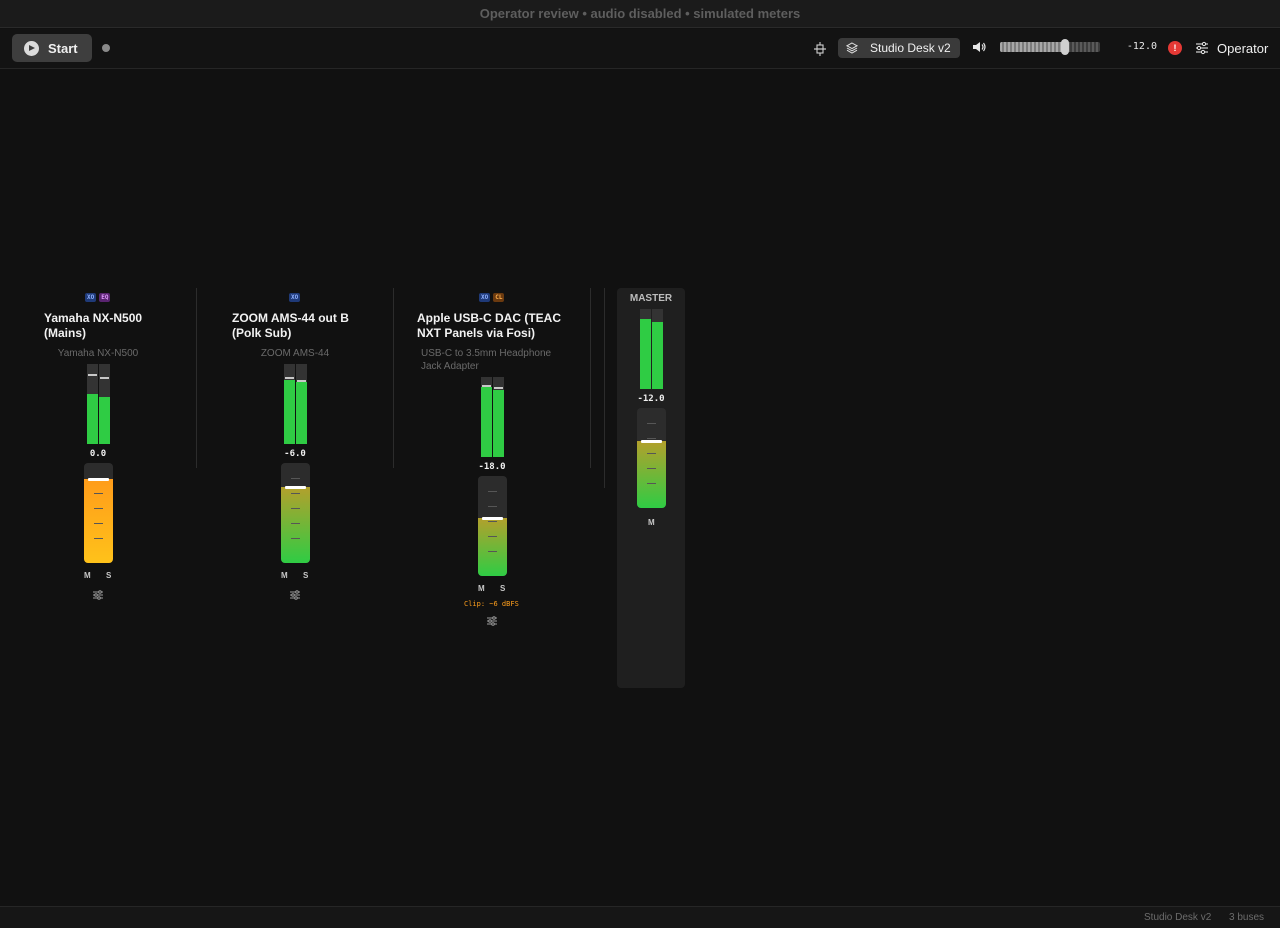 Image resolution: width=1280 pixels, height=928 pixels. Describe the element at coordinates (105, 297) in the screenshot. I see `eq-badge: EQ` at that location.